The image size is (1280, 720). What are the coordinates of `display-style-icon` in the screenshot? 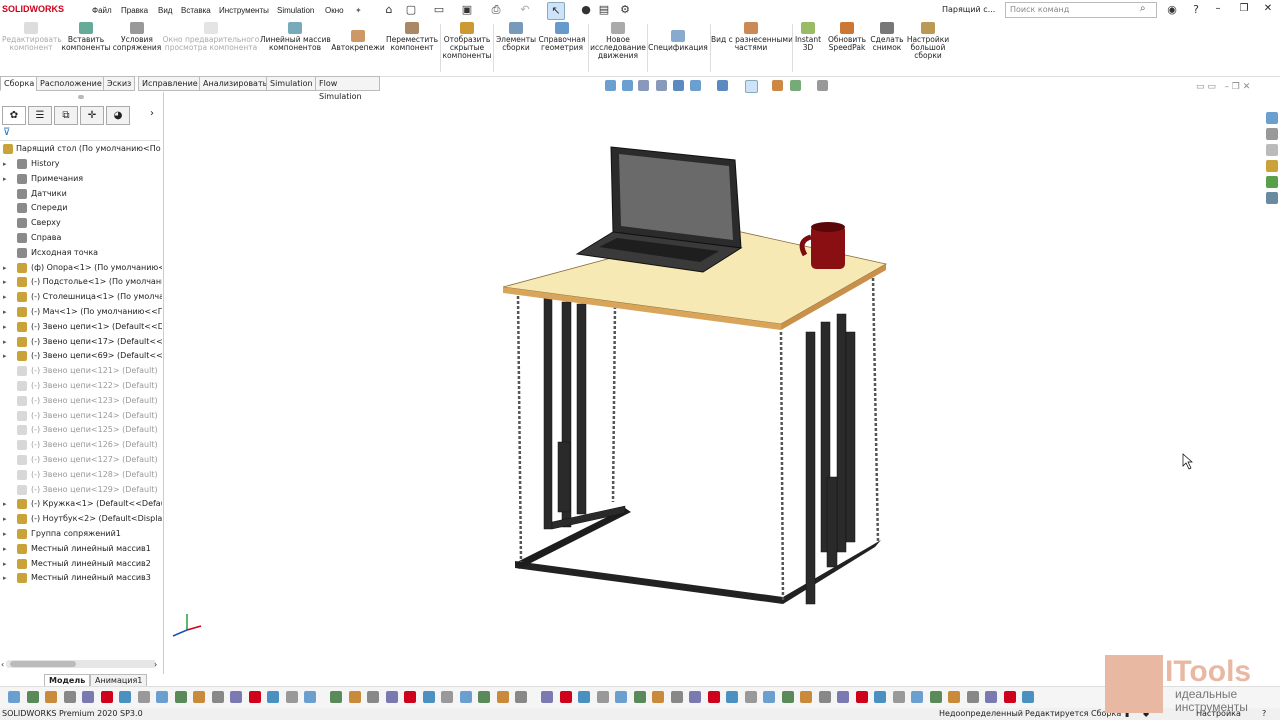 It's located at (722, 85).